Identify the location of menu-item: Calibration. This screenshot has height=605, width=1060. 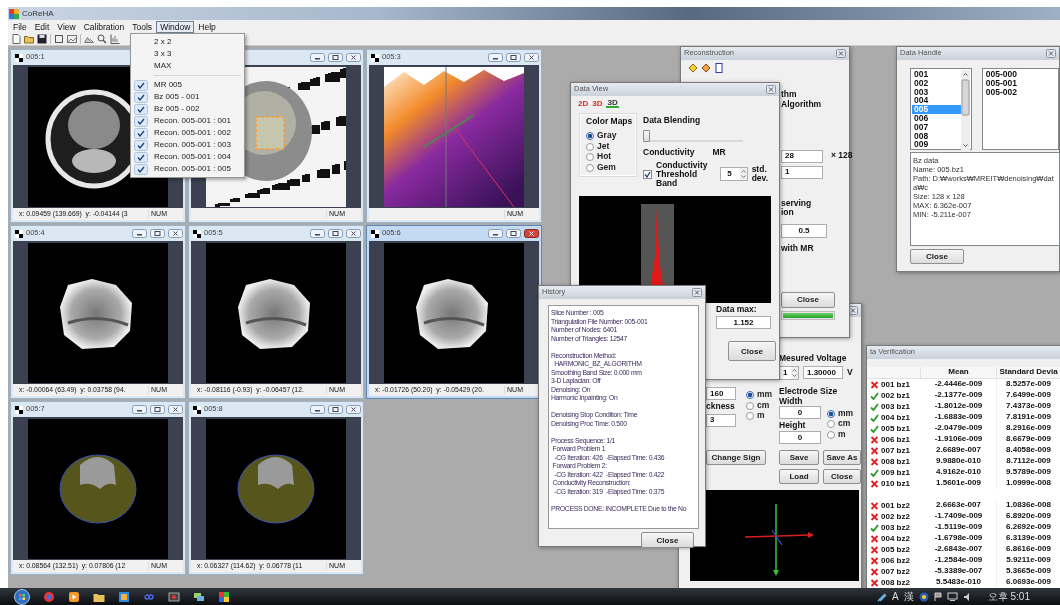
(104, 26).